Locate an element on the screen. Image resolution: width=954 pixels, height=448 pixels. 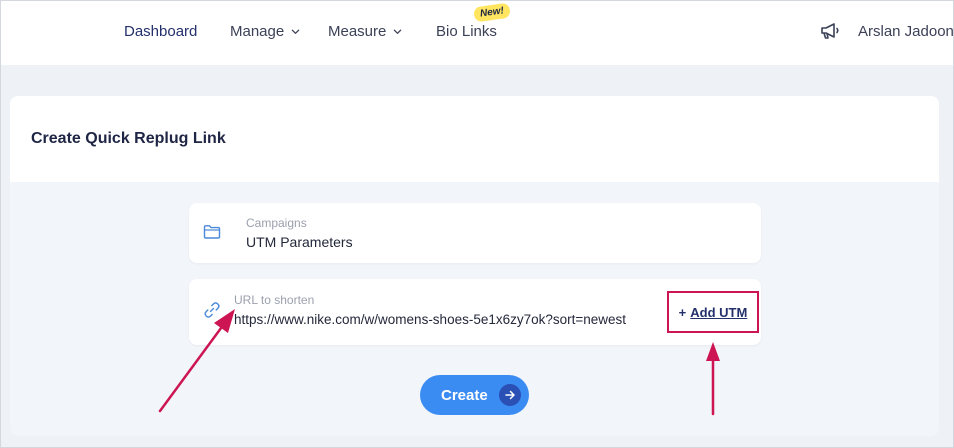
campaign-label: Campaigns is located at coordinates (276, 223).